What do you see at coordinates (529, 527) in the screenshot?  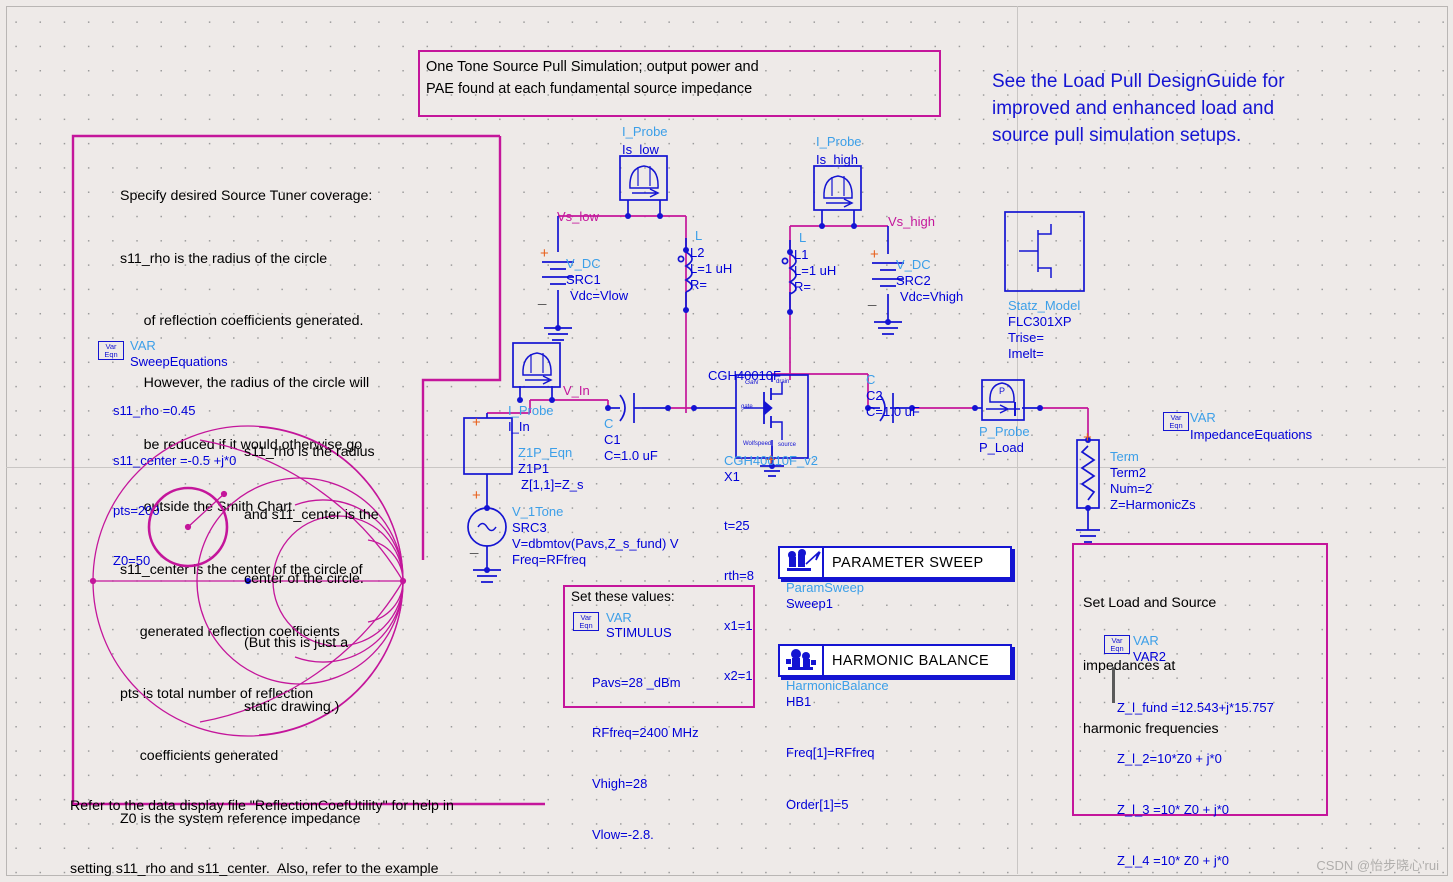 I see `src3-name: SRC3` at bounding box center [529, 527].